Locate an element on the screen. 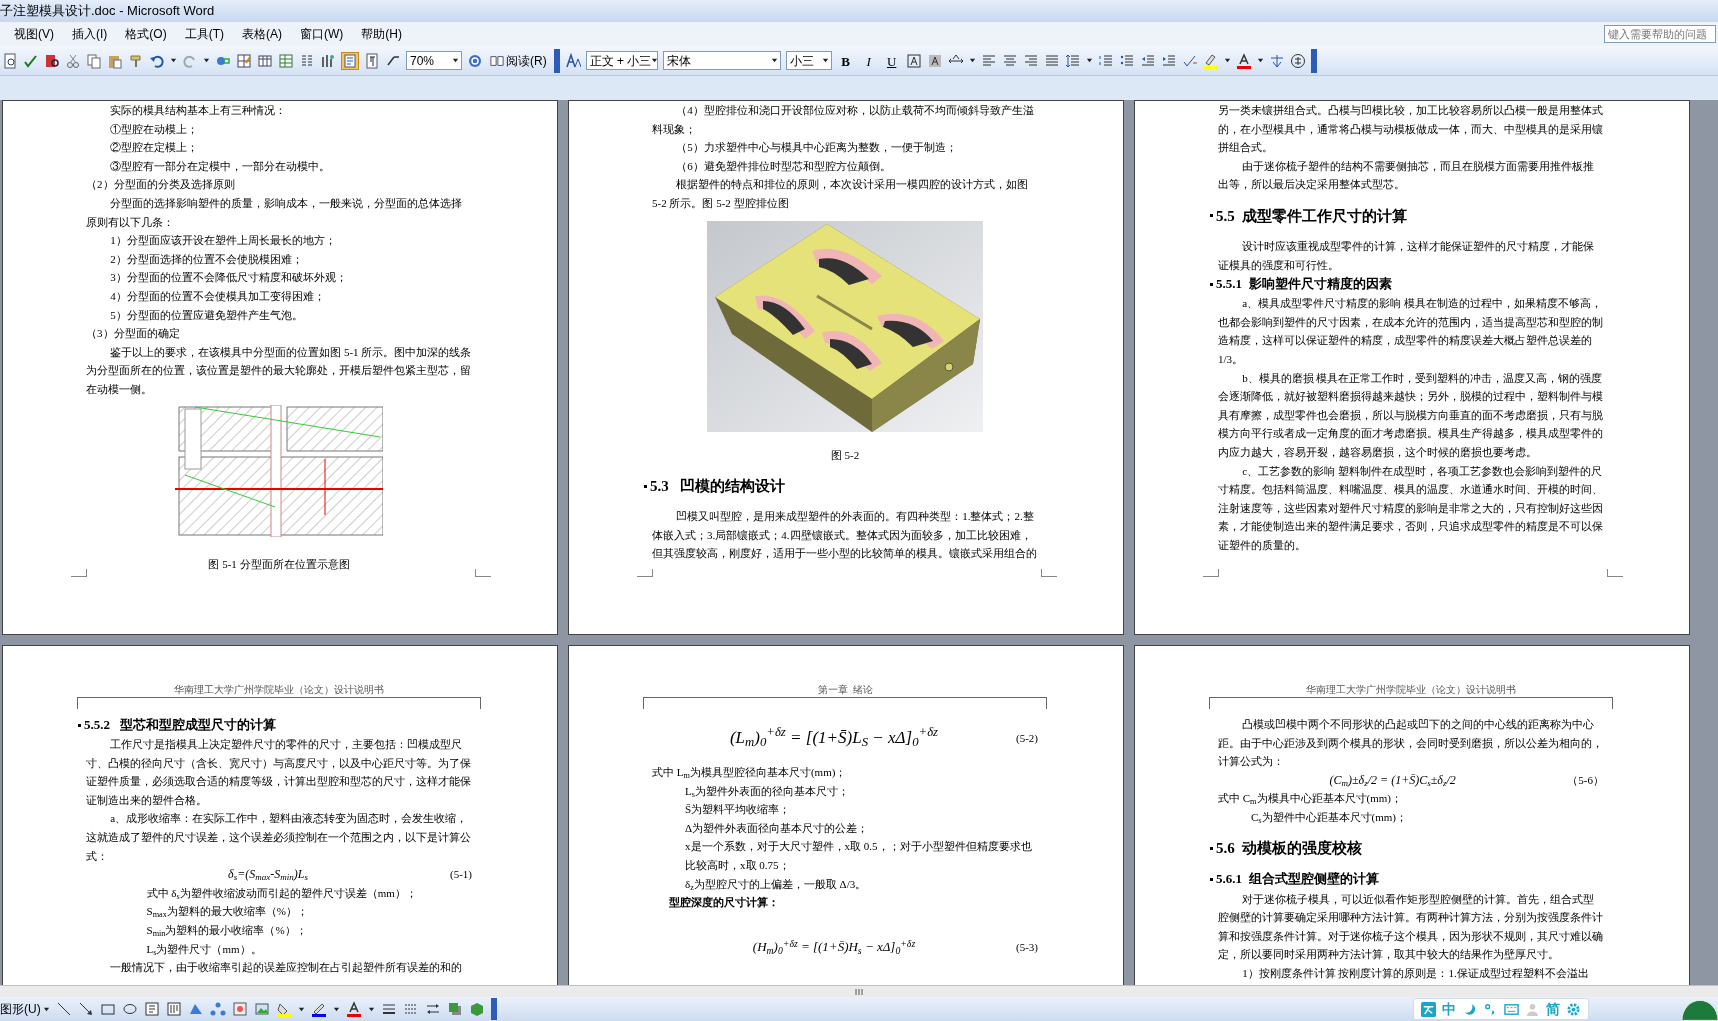 Image resolution: width=1718 pixels, height=1021 pixels. menu-item: 窗口(W) is located at coordinates (322, 34).